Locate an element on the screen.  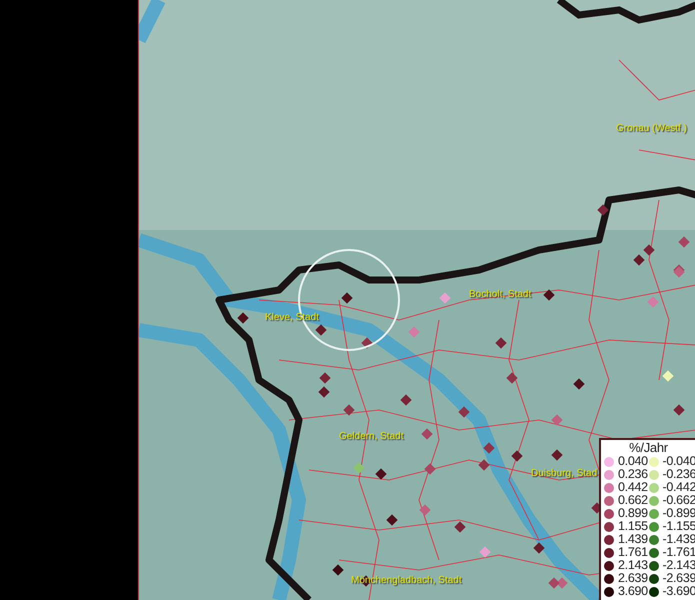
legend-value: 0.662 is located at coordinates (633, 500).